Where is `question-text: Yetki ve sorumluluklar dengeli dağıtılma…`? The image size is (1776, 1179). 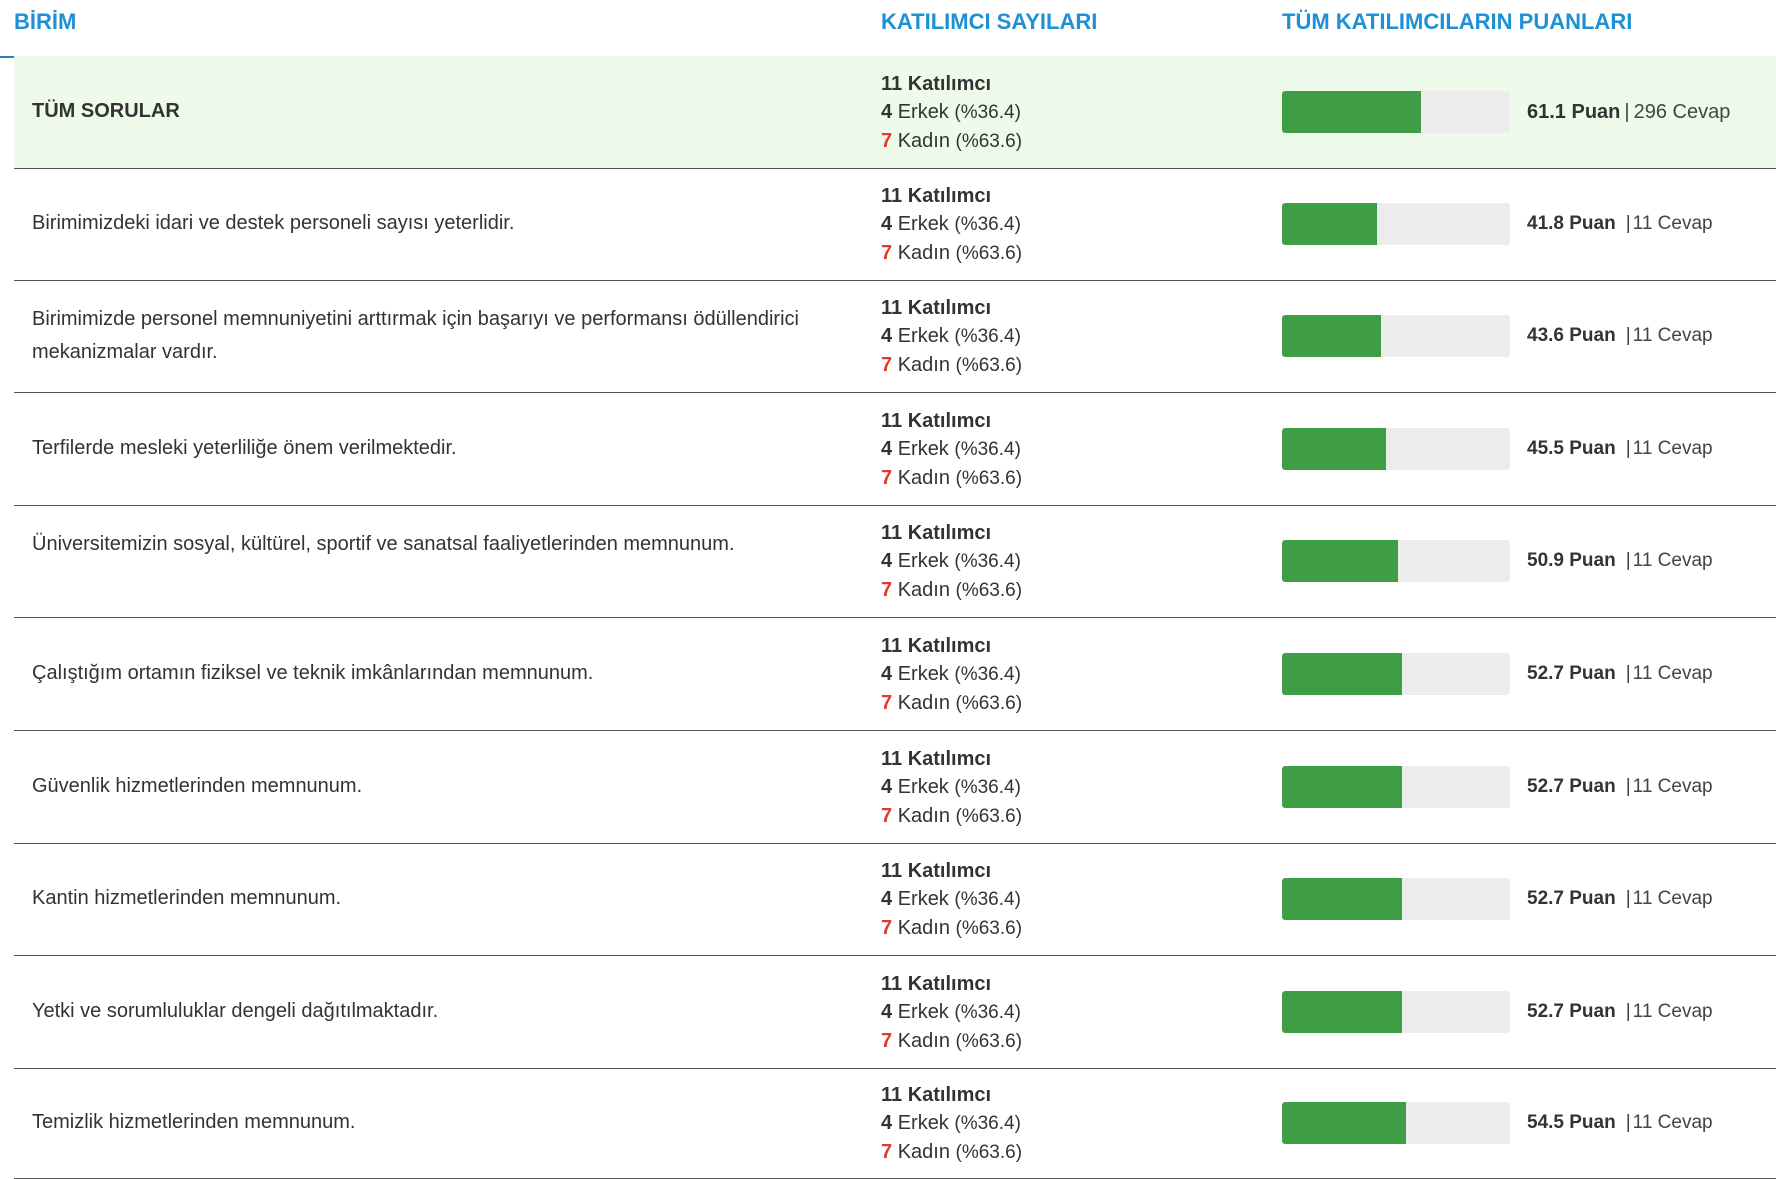 question-text: Yetki ve sorumluluklar dengeli dağıtılma… is located at coordinates (235, 1010).